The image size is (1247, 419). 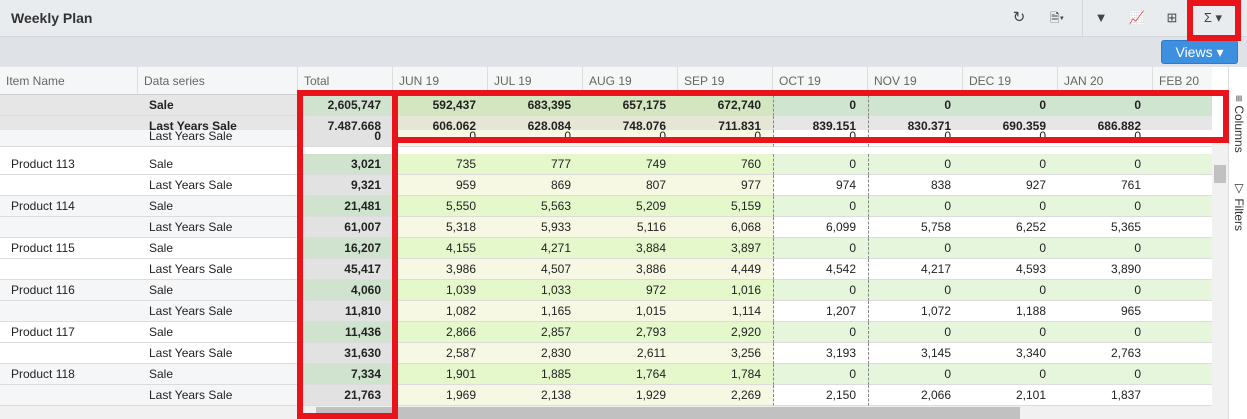 What do you see at coordinates (820, 185) in the screenshot?
I see `value-cell: 974` at bounding box center [820, 185].